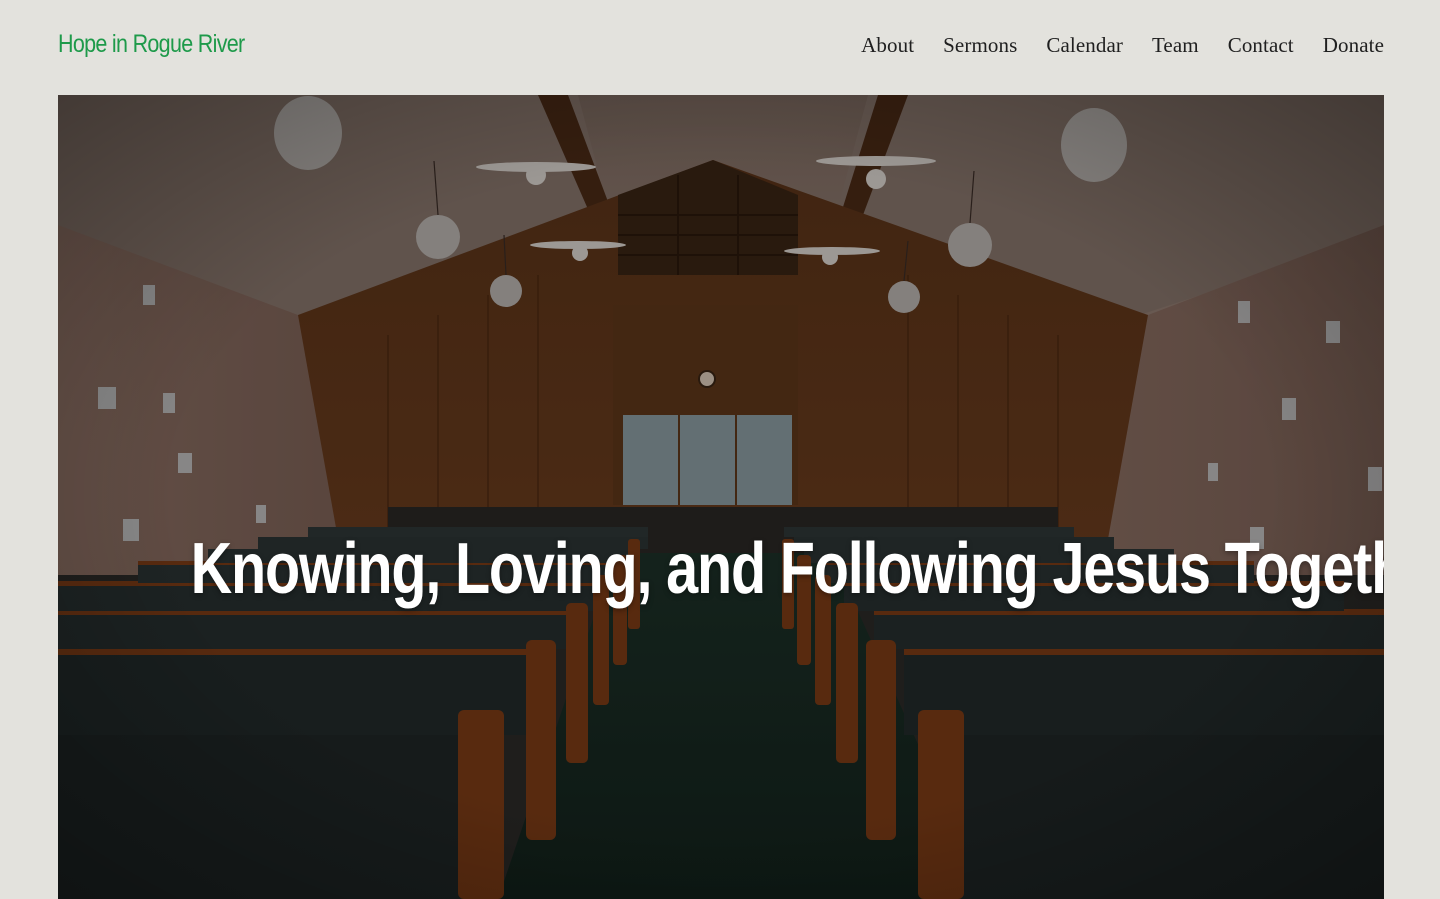  What do you see at coordinates (1084, 45) in the screenshot?
I see `nav-link-calendar: Calendar` at bounding box center [1084, 45].